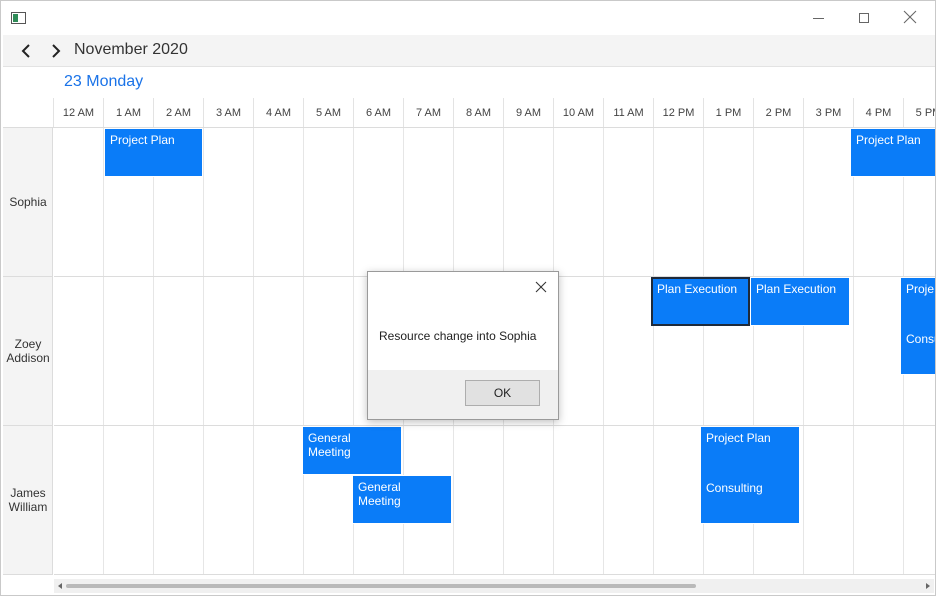 Image resolution: width=936 pixels, height=596 pixels. Describe the element at coordinates (468, 18) in the screenshot. I see `title-bar` at that location.